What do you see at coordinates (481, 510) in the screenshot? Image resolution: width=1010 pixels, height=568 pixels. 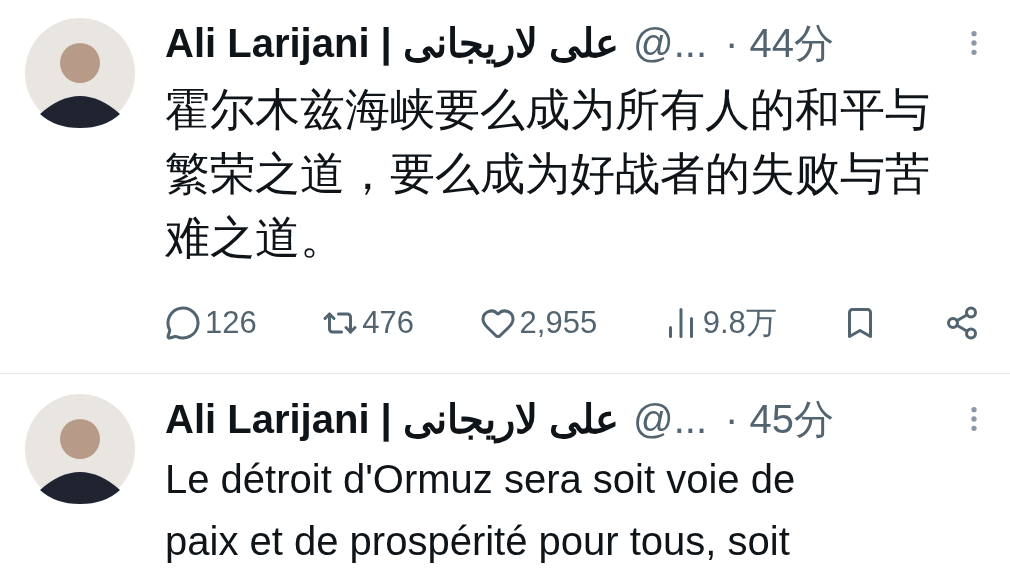 I see `tweet-text: Le détroit d'Ormuz sera soit voie de paix et de prospérité pour tous, soit` at bounding box center [481, 510].